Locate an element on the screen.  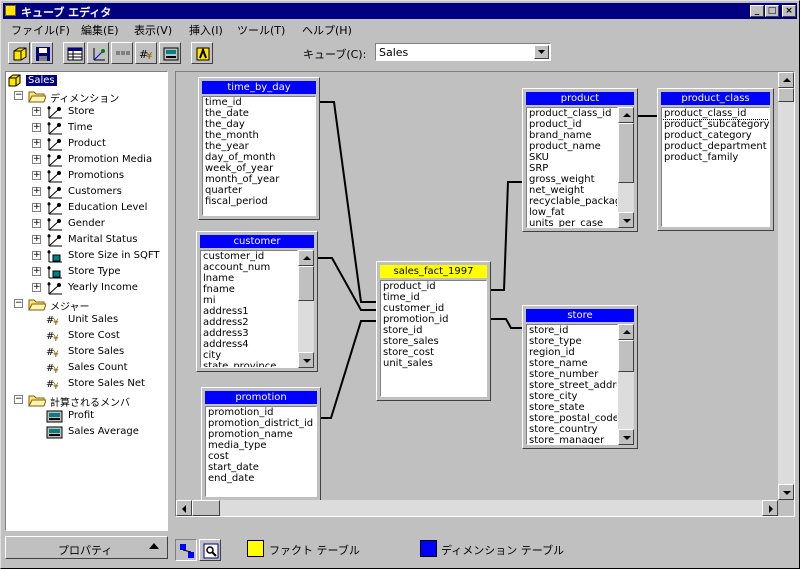
new-cube-button is located at coordinates (19, 53).